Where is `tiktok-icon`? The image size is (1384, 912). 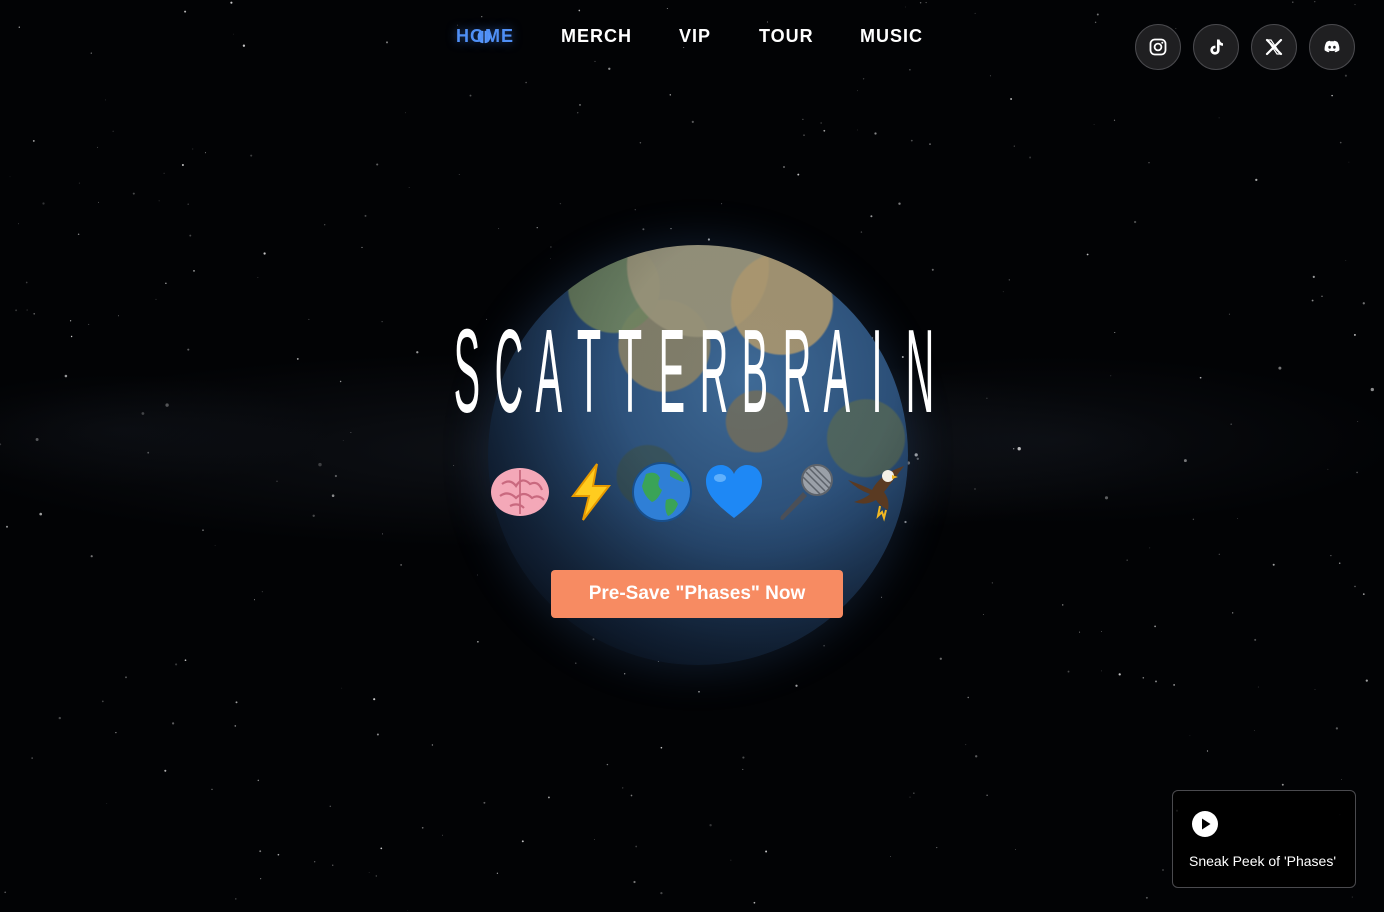
tiktok-icon is located at coordinates (1216, 47).